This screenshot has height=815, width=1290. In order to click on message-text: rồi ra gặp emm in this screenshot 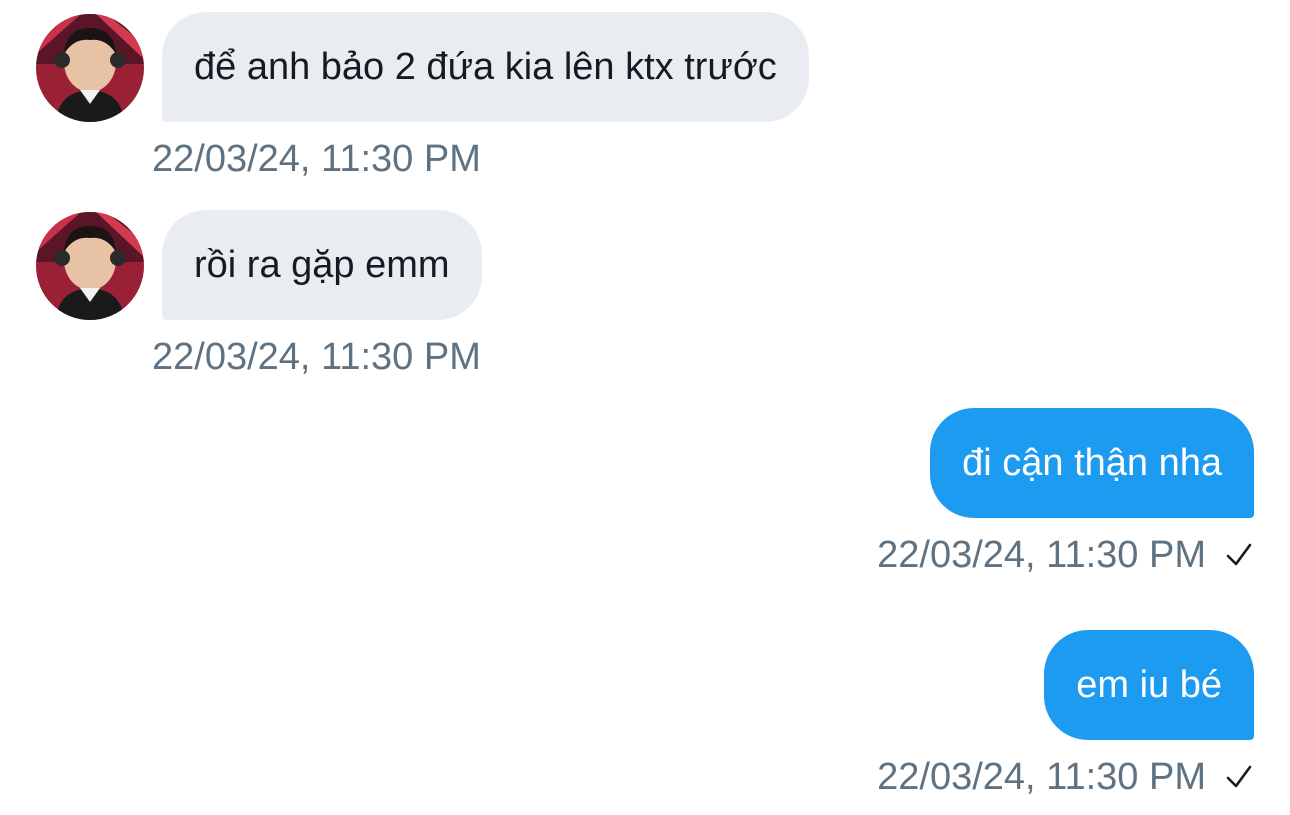, I will do `click(322, 264)`.